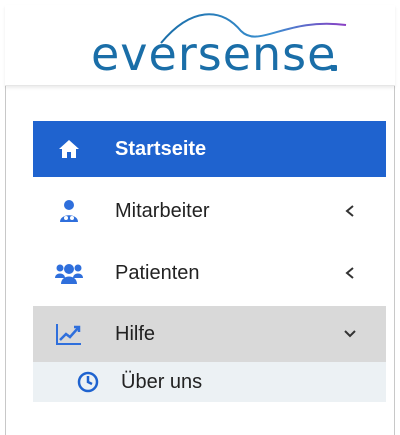 The image size is (400, 435). What do you see at coordinates (161, 148) in the screenshot?
I see `menu-item-label: Startseite` at bounding box center [161, 148].